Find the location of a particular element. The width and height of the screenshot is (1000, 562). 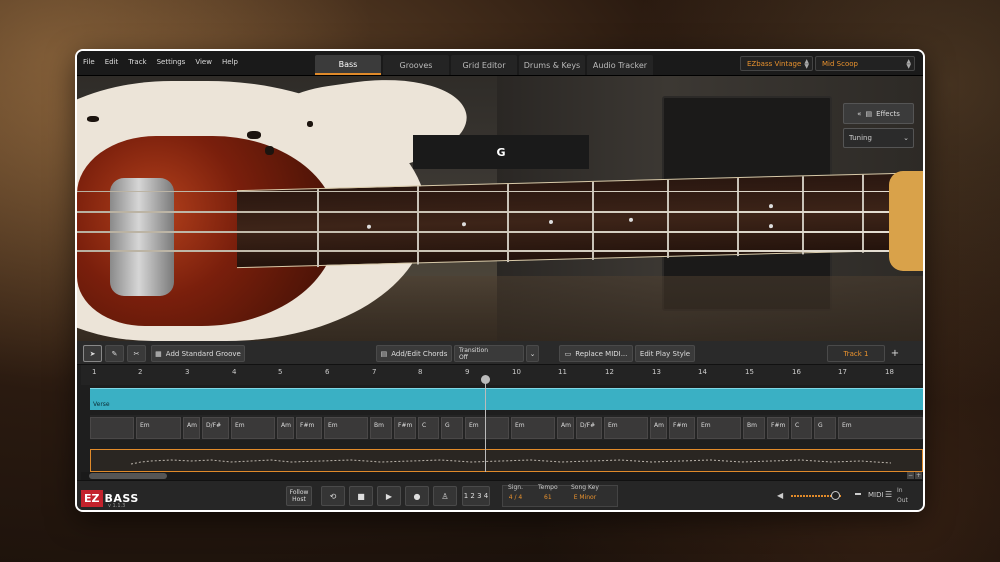

tuning-label: Tuning is located at coordinates (860, 138).